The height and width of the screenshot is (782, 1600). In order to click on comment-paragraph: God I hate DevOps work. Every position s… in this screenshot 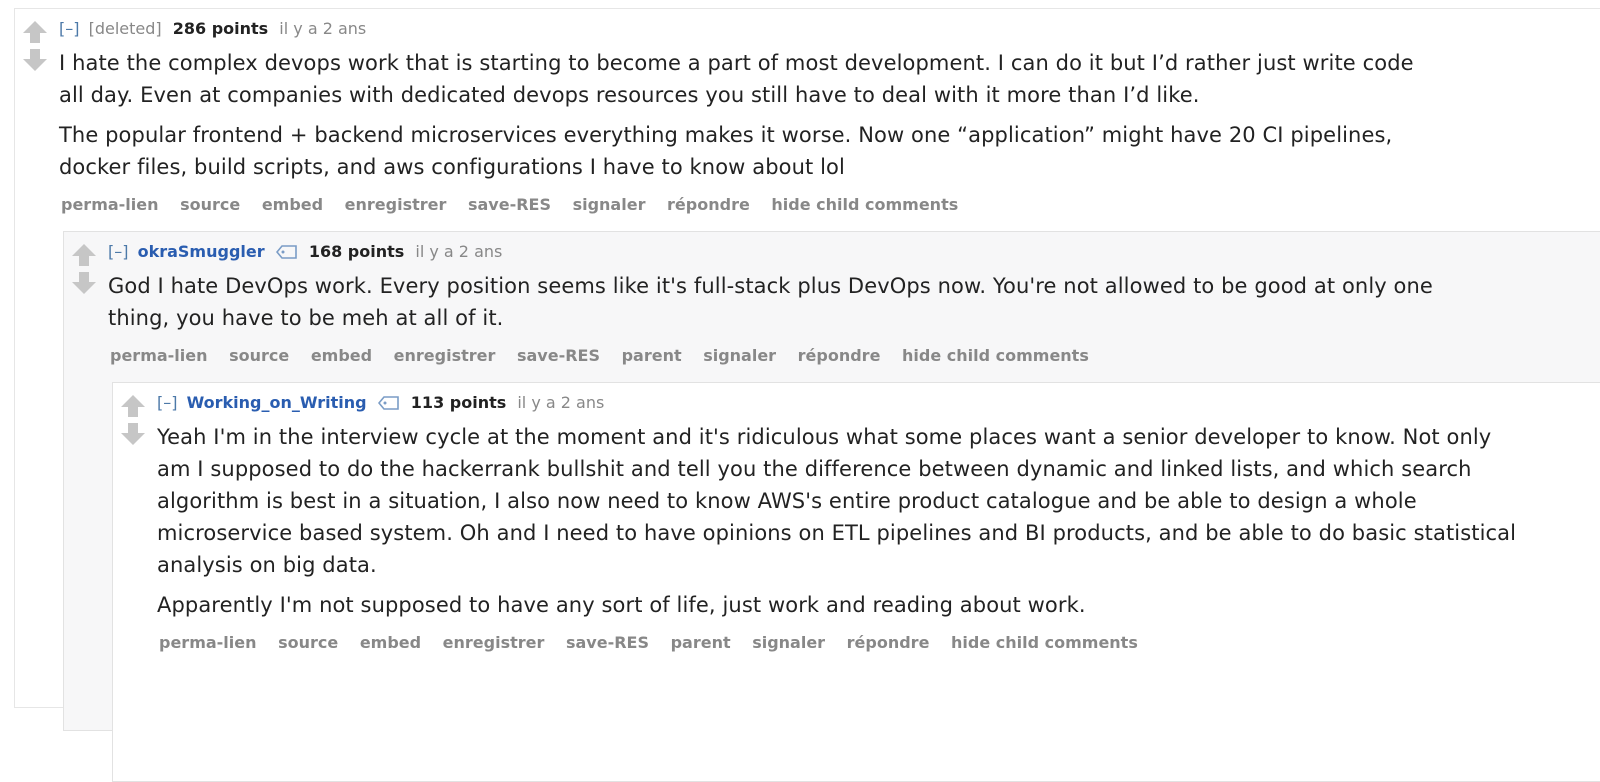, I will do `click(770, 302)`.